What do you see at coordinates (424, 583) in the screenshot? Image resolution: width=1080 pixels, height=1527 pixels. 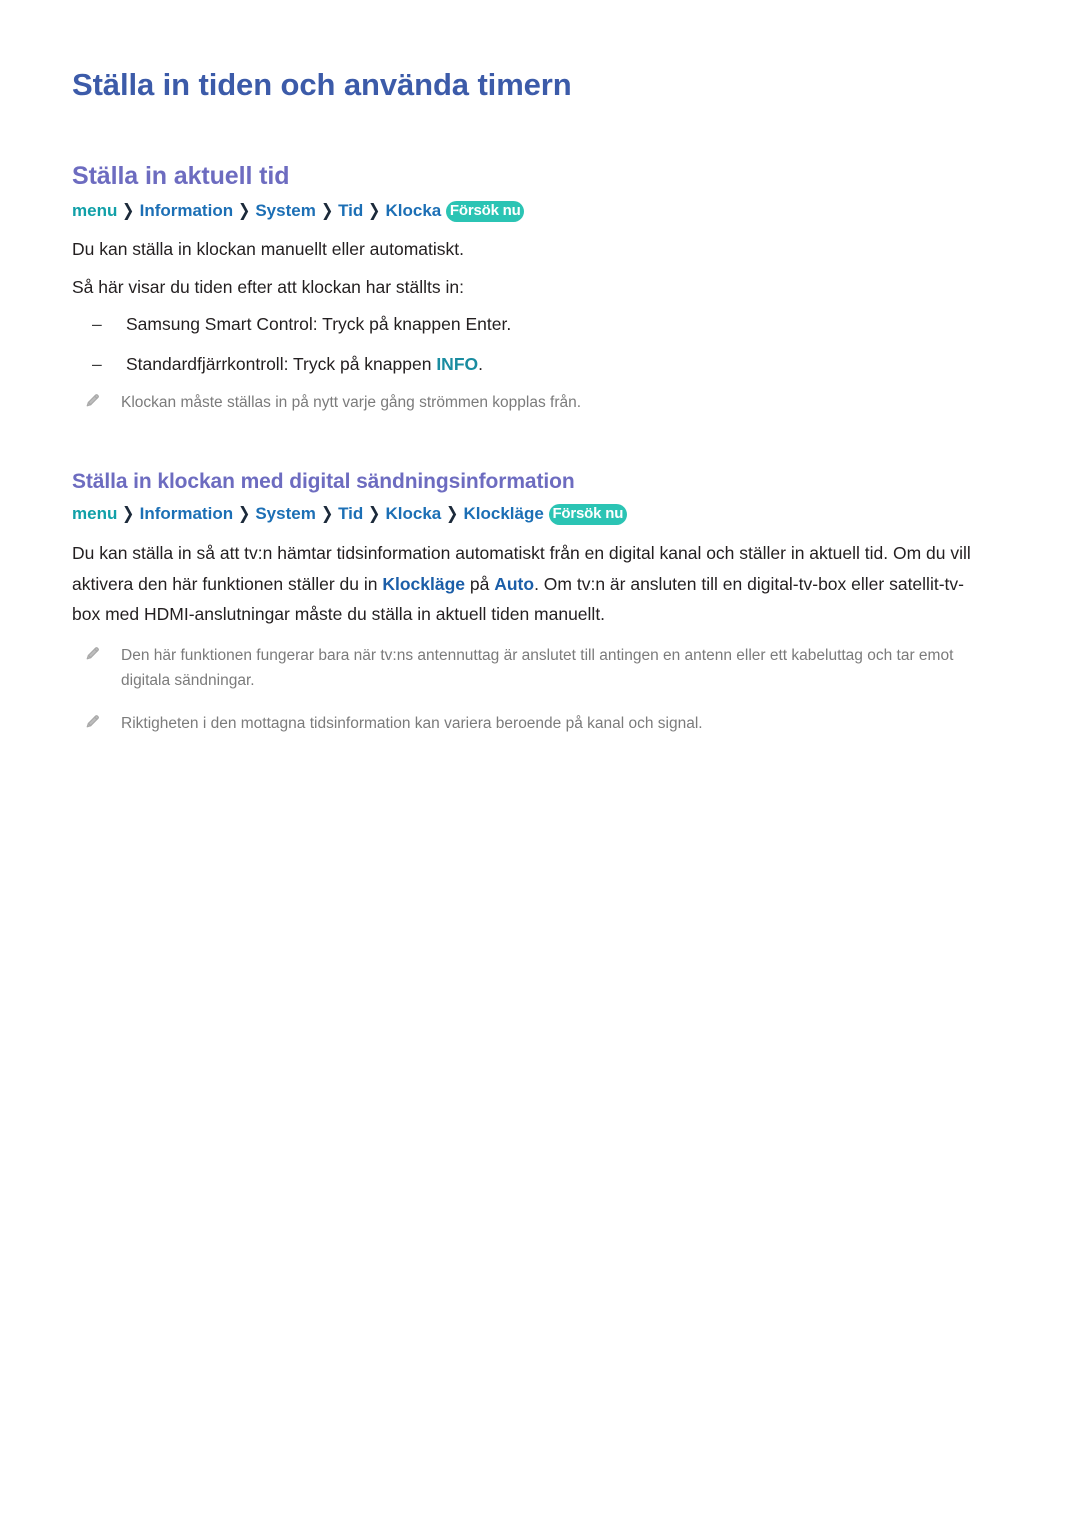 I see `klocklage-highlight: Klockläge` at bounding box center [424, 583].